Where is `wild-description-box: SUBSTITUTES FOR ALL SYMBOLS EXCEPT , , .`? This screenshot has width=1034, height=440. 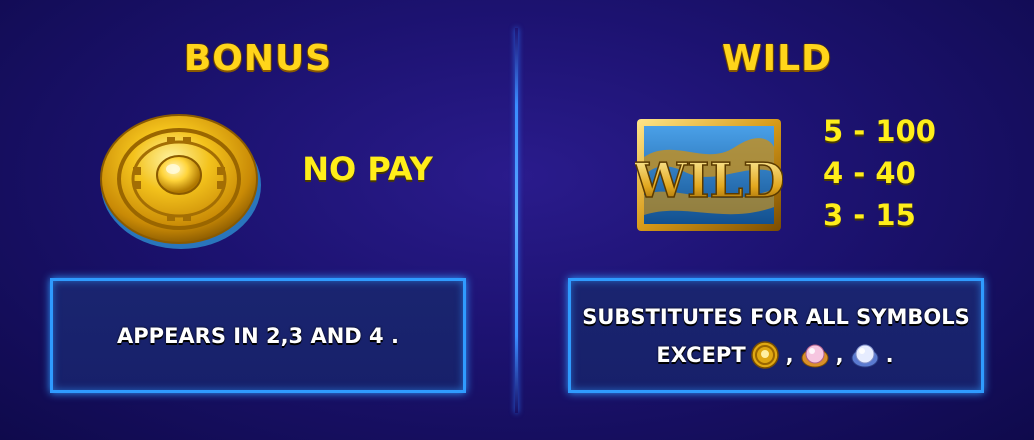
wild-description-box: SUBSTITUTES FOR ALL SYMBOLS EXCEPT , , . is located at coordinates (776, 335).